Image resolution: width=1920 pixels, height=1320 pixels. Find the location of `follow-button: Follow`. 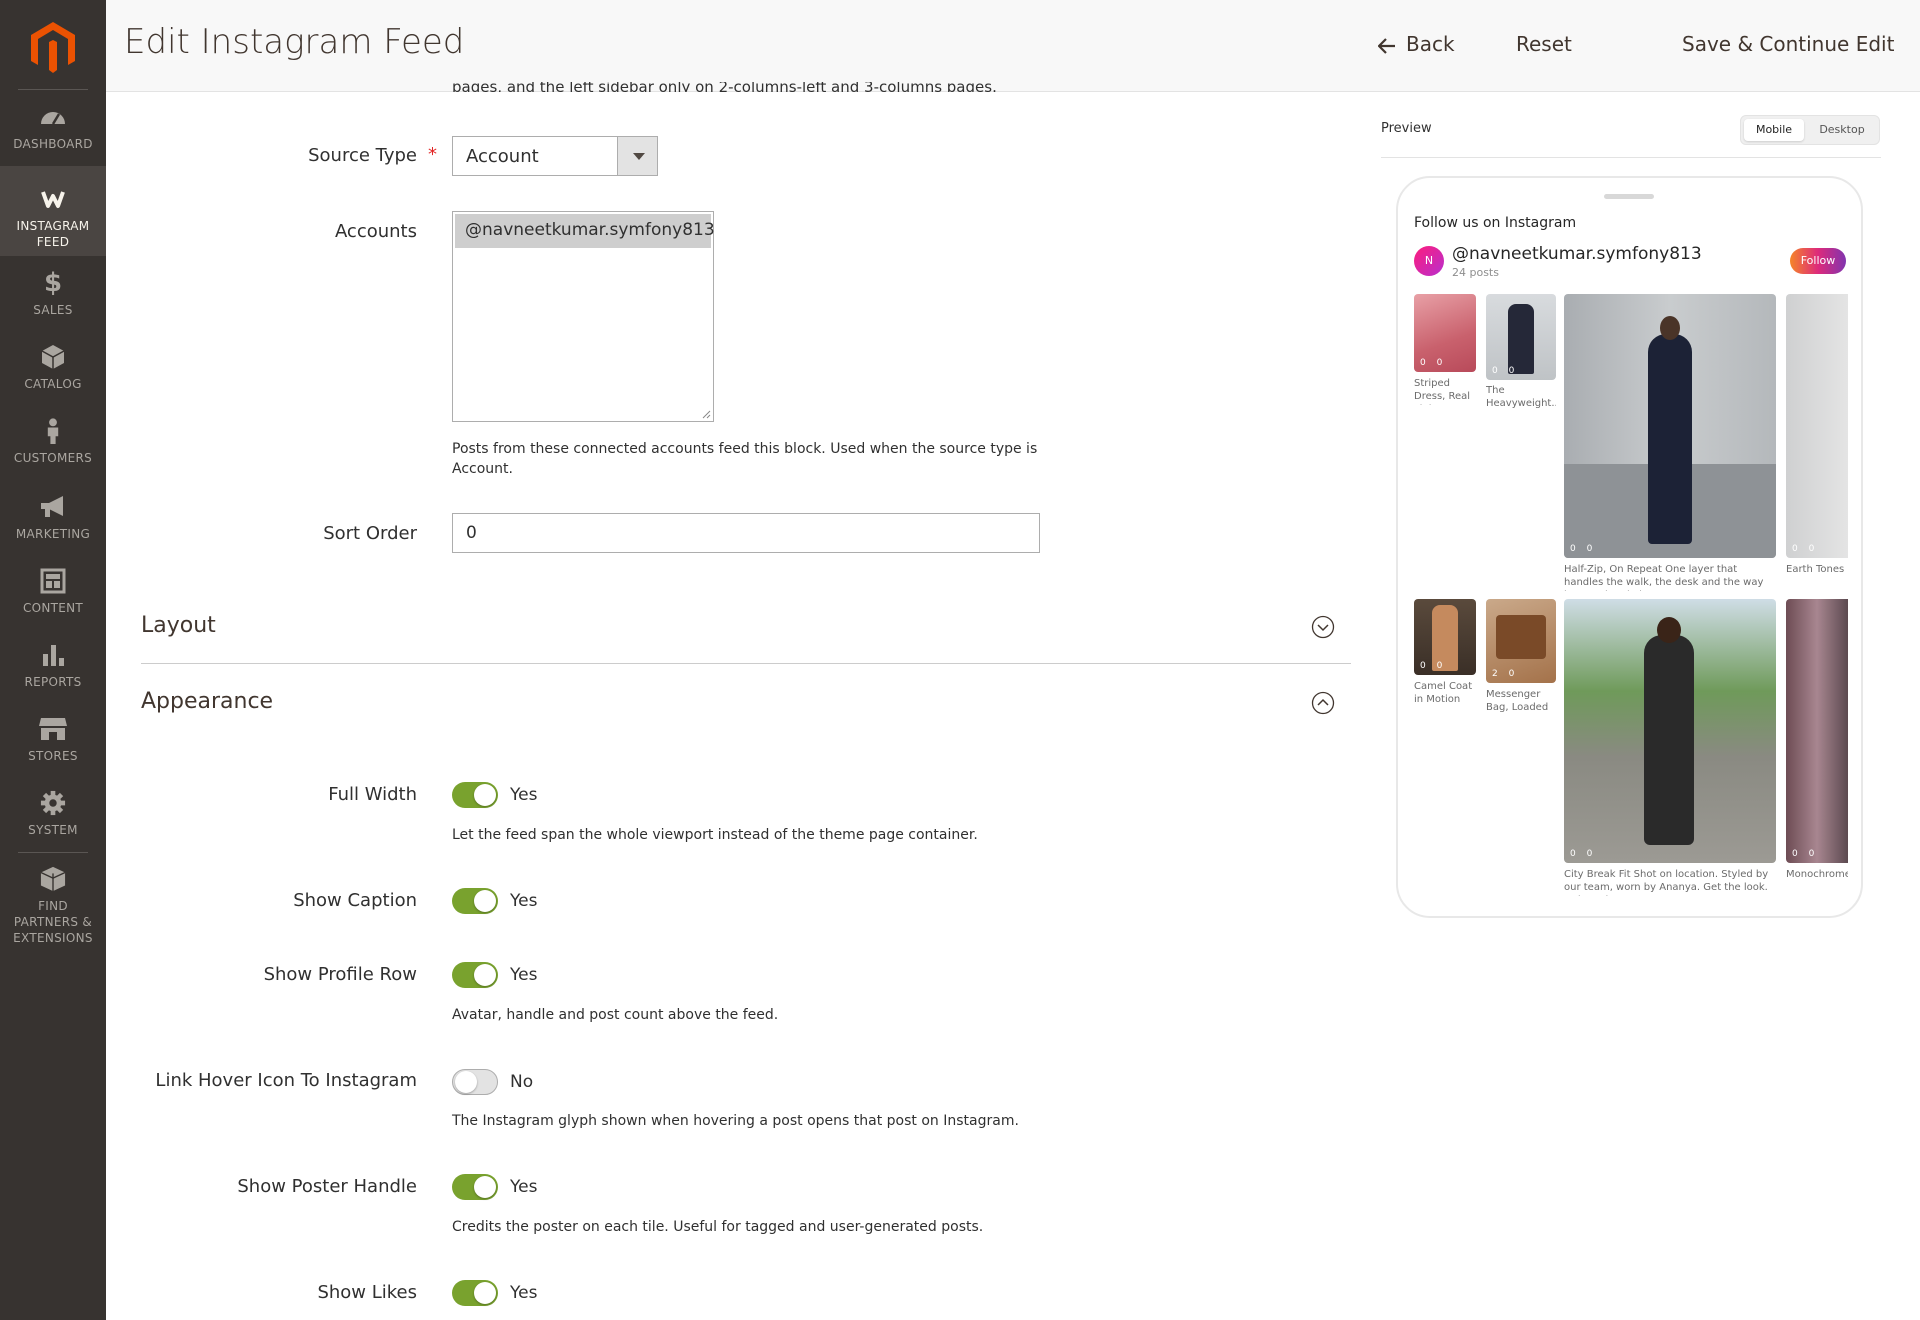

follow-button: Follow is located at coordinates (1818, 261).